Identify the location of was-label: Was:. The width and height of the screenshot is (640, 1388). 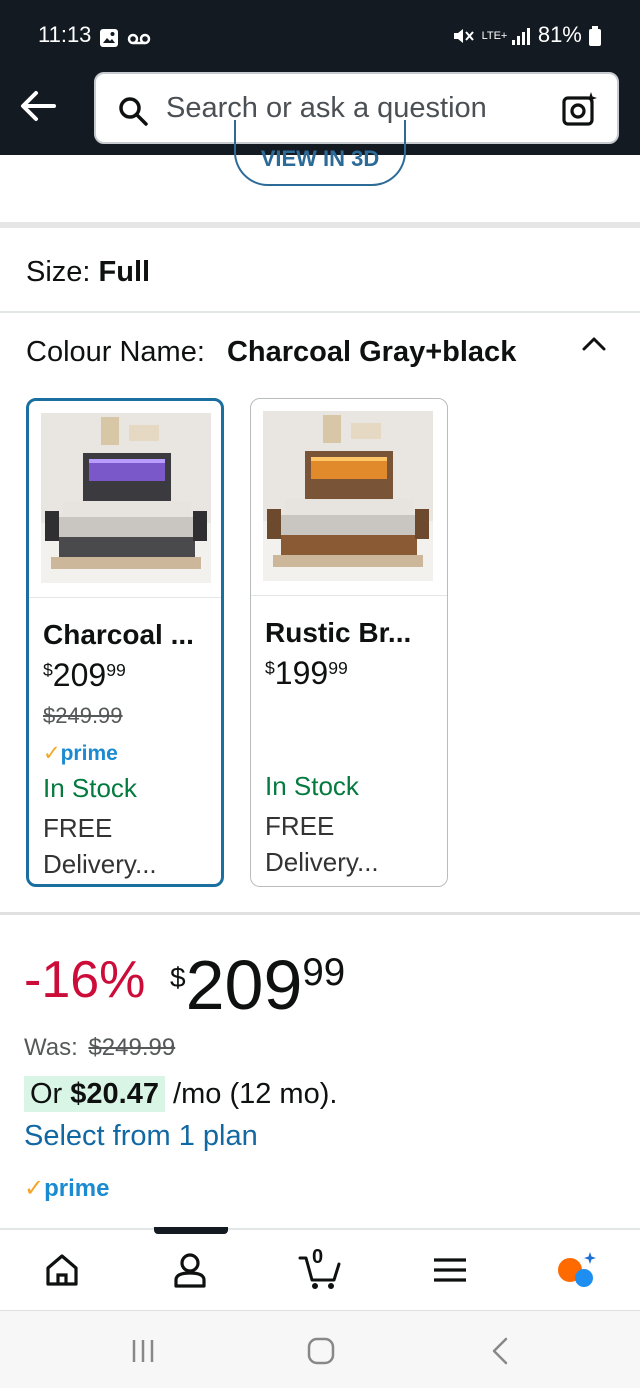
(51, 1047).